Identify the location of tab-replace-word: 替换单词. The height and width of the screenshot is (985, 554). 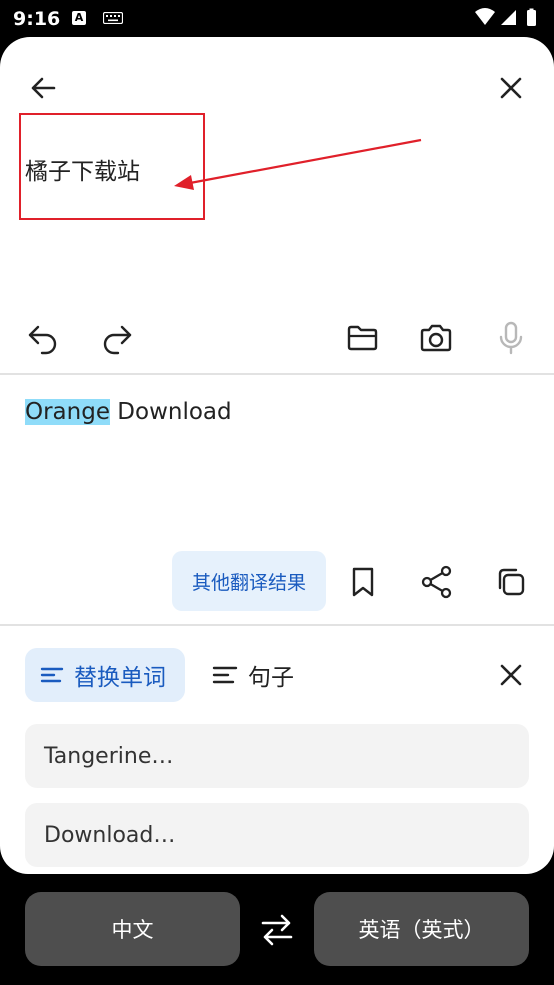
(105, 675).